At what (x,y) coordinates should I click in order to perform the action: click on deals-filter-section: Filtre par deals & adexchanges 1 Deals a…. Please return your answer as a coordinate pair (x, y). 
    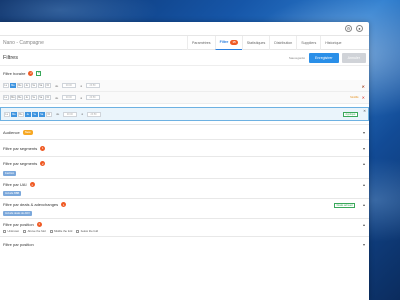
    Looking at the image, I should click on (184, 209).